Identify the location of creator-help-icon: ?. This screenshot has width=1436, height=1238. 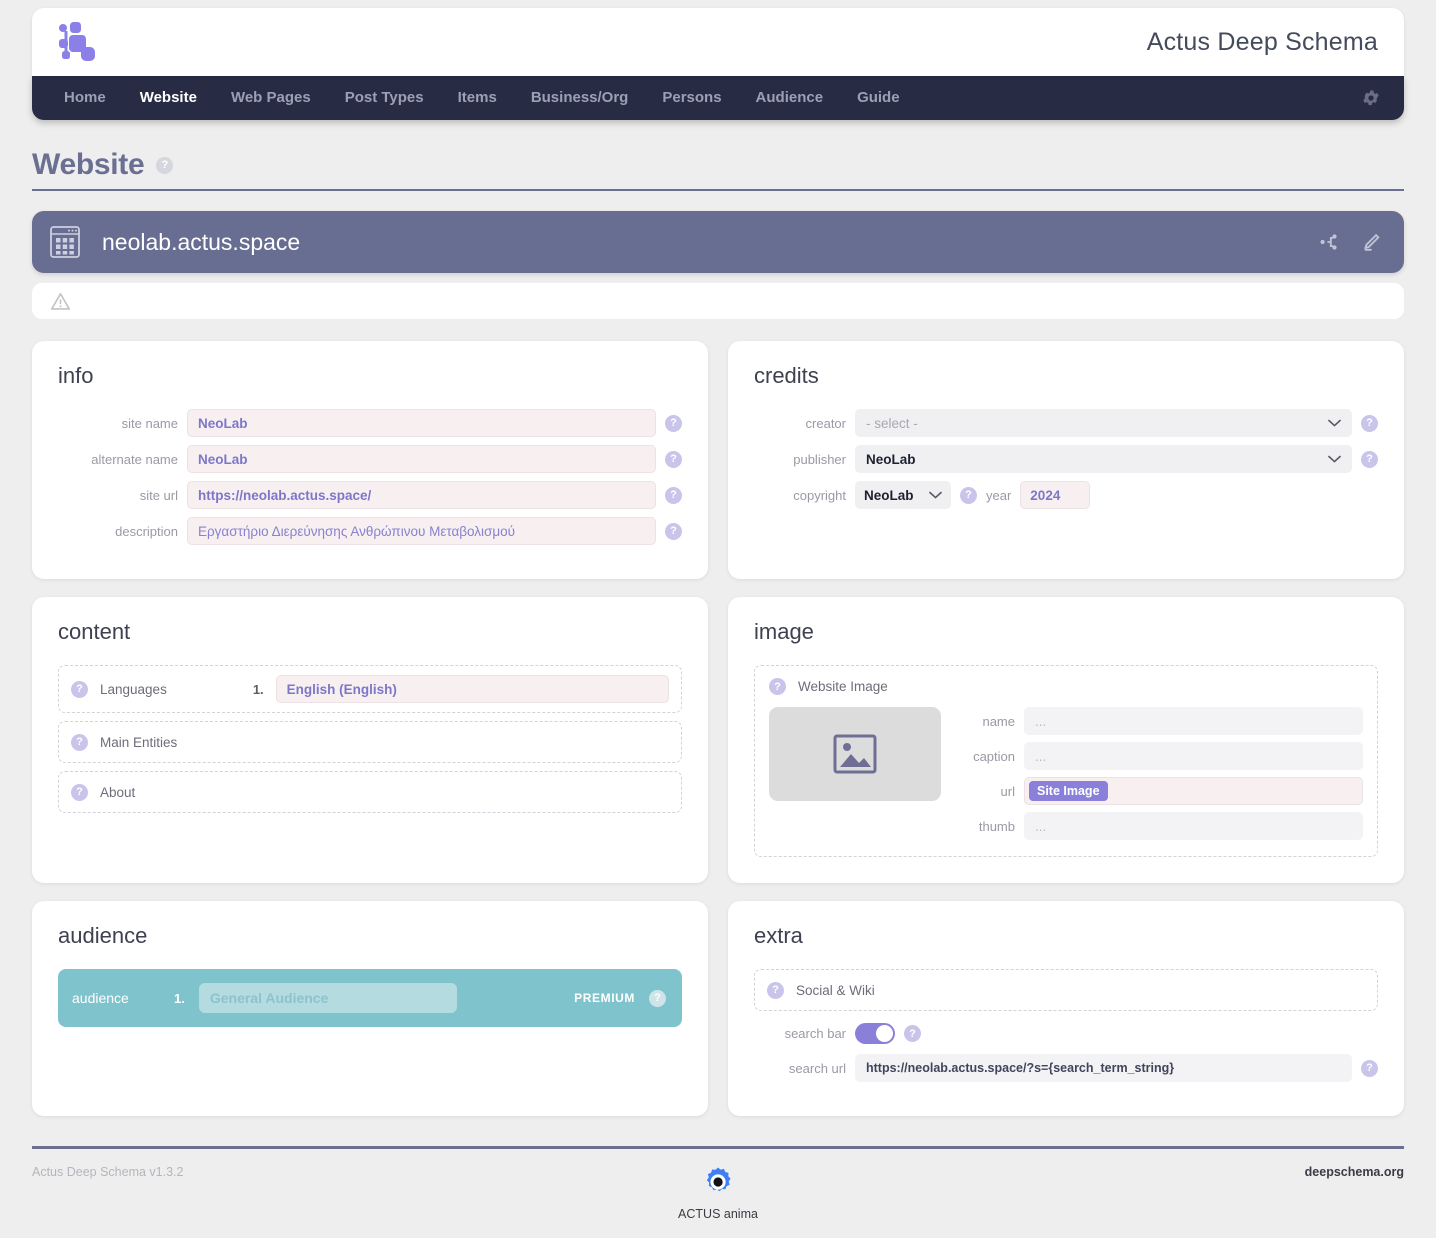
(1369, 423).